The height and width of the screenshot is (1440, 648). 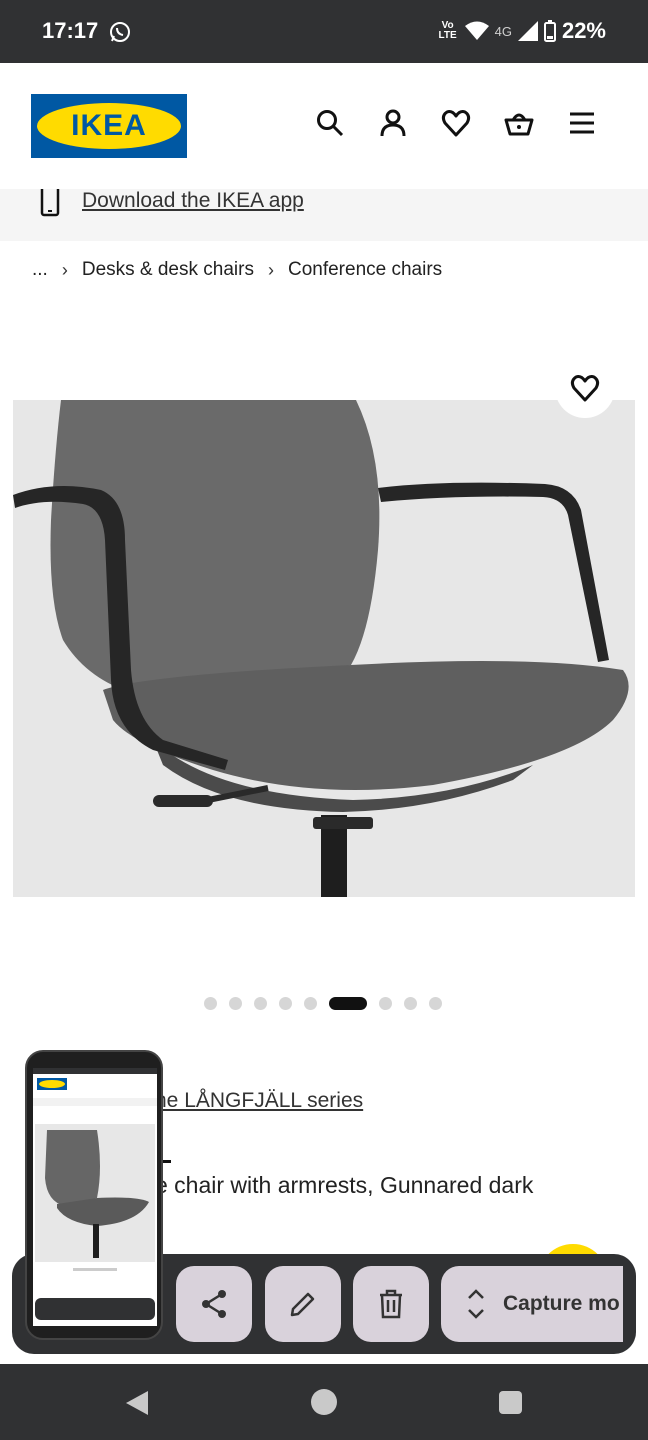 I want to click on favourites-icon, so click(x=456, y=123).